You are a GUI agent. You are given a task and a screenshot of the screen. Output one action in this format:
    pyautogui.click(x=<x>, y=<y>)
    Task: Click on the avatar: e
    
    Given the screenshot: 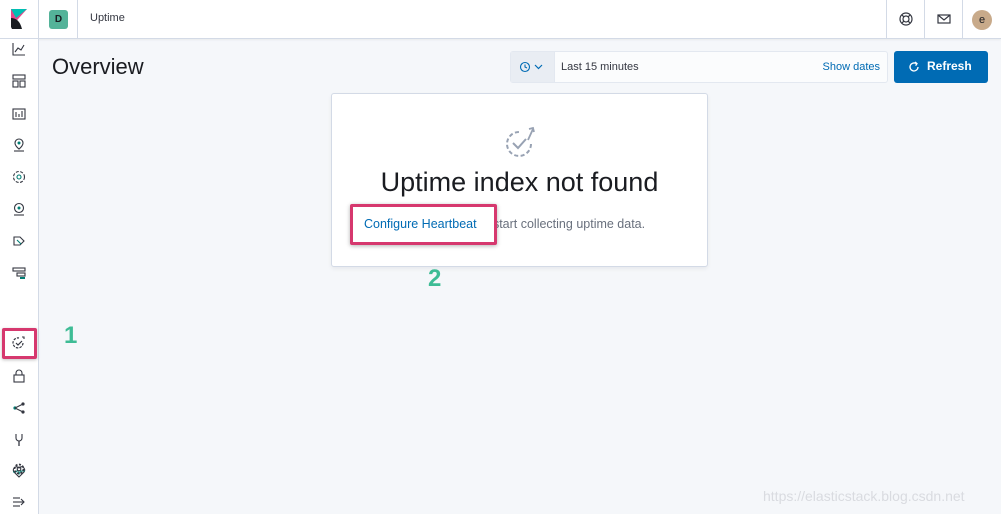 What is the action you would take?
    pyautogui.click(x=982, y=20)
    